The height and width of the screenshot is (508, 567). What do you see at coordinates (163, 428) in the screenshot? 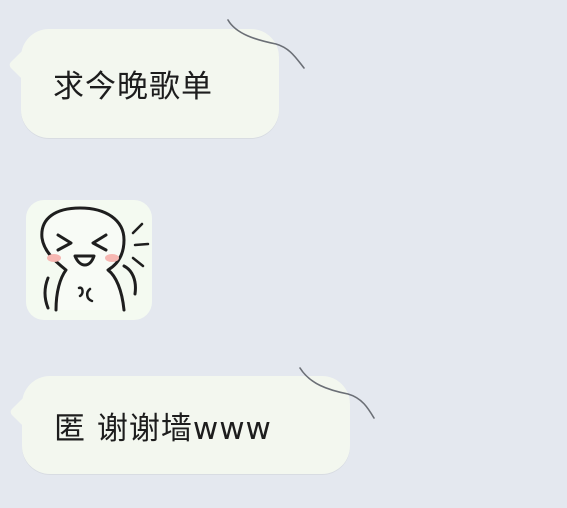
I see `message-text: 匿 谢谢墙www` at bounding box center [163, 428].